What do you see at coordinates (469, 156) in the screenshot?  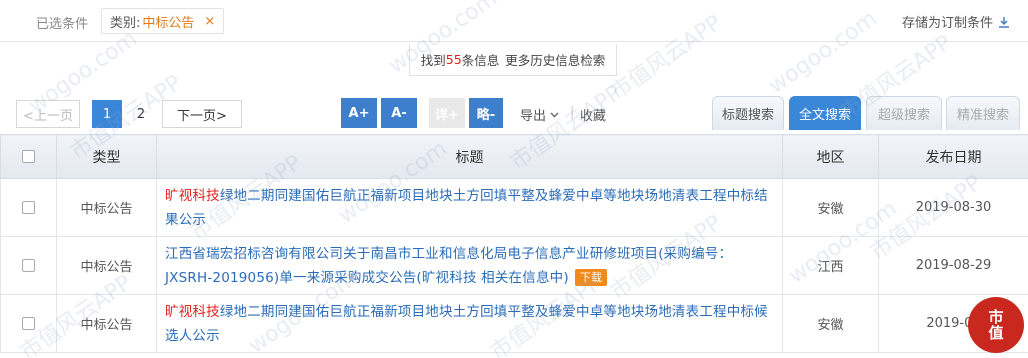 I see `header-title: 标题` at bounding box center [469, 156].